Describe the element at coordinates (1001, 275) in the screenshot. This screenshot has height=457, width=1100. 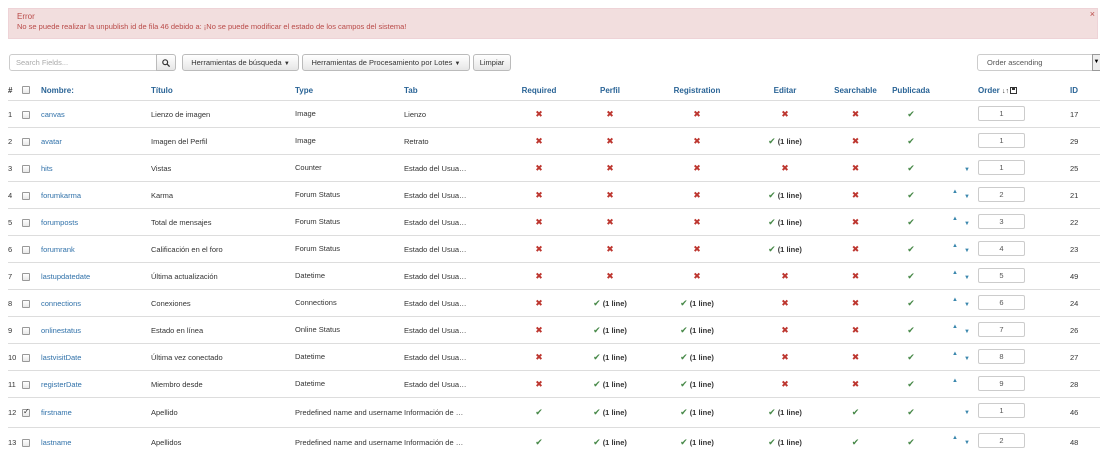
I see `order-input: 5` at that location.